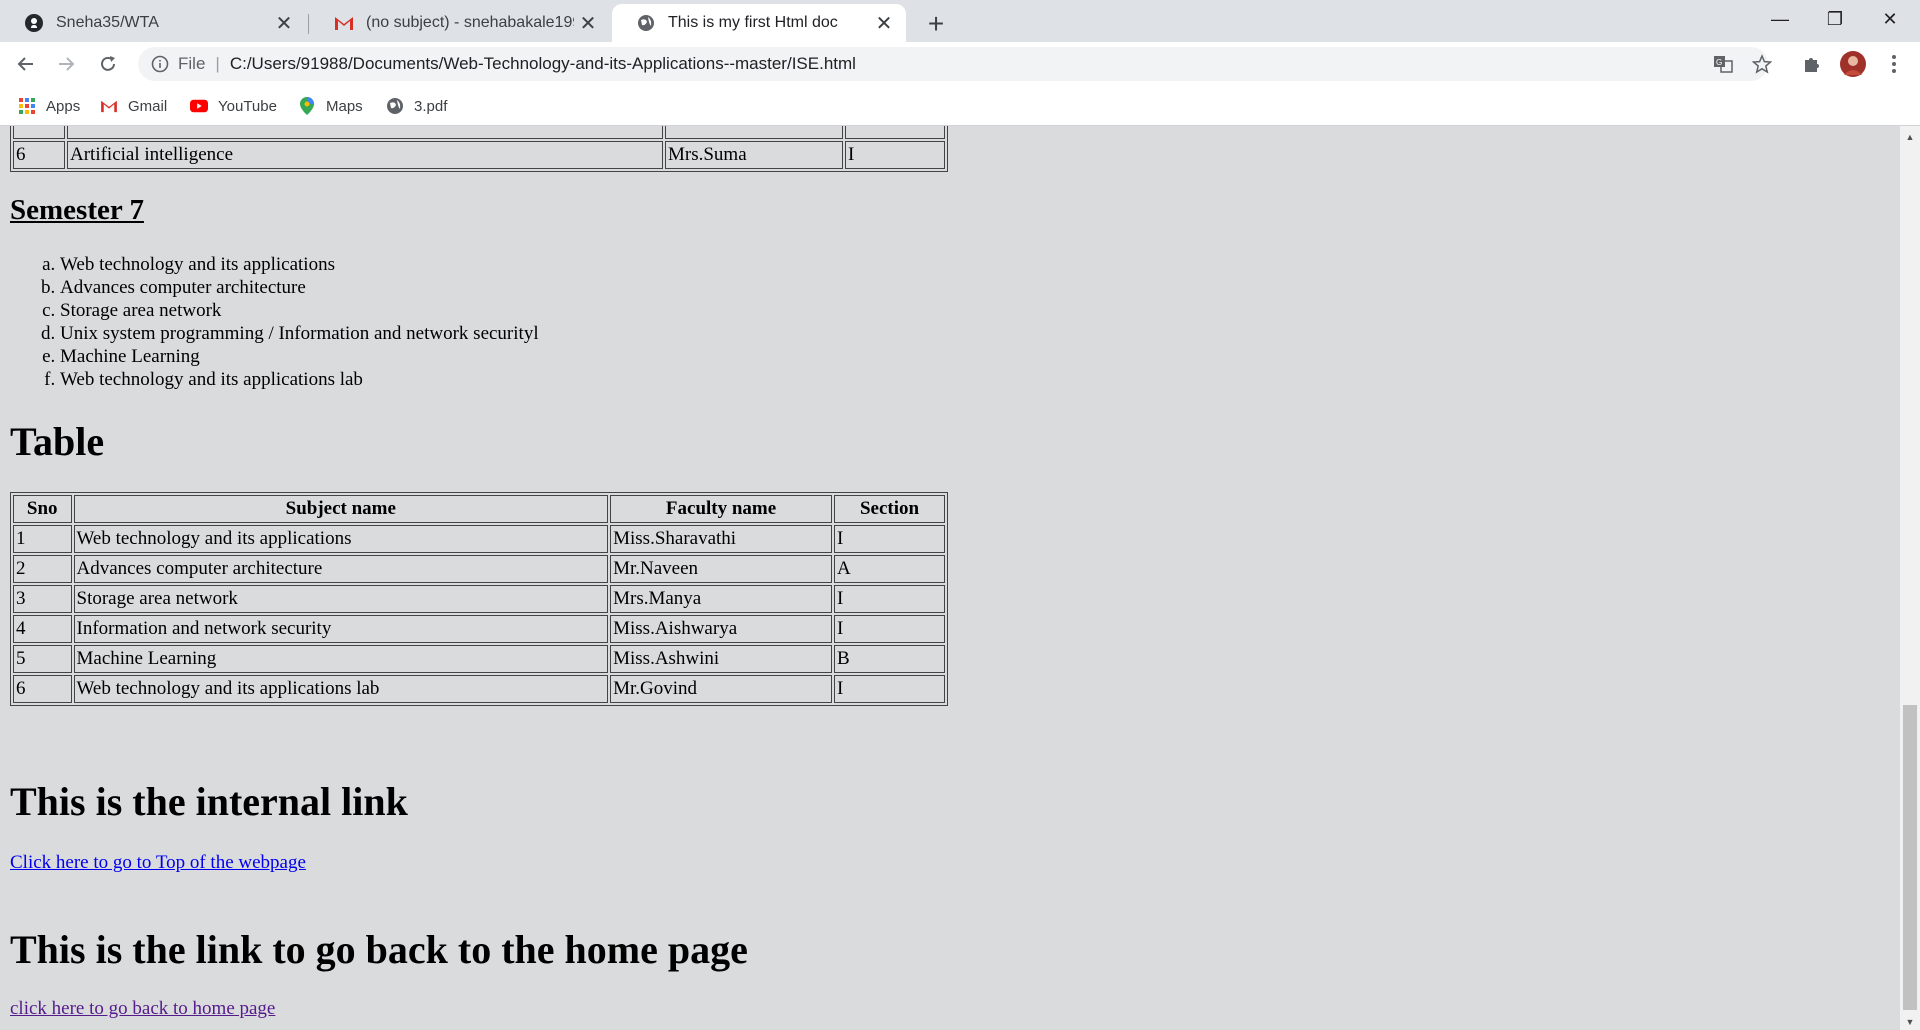 The height and width of the screenshot is (1030, 1920). Describe the element at coordinates (889, 569) in the screenshot. I see `table-cell: A` at that location.